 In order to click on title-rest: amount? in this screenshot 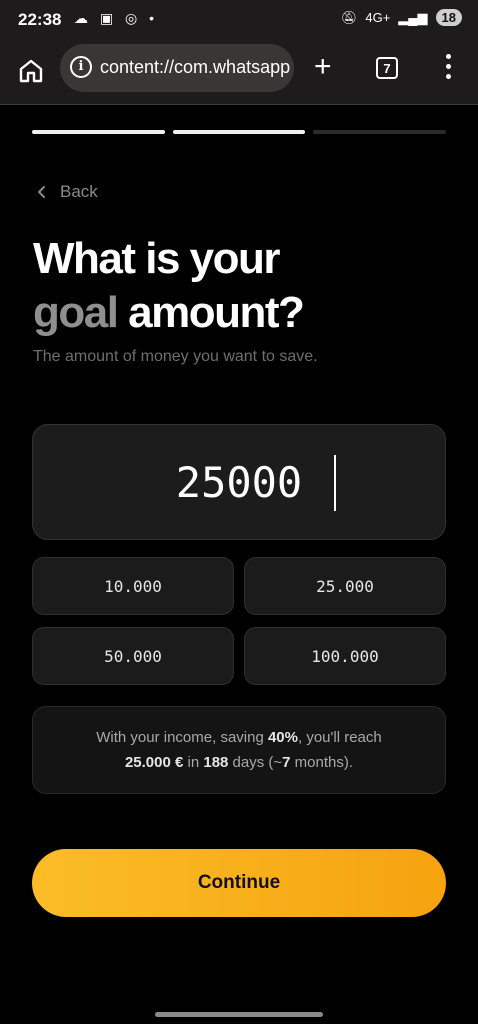, I will do `click(211, 312)`.